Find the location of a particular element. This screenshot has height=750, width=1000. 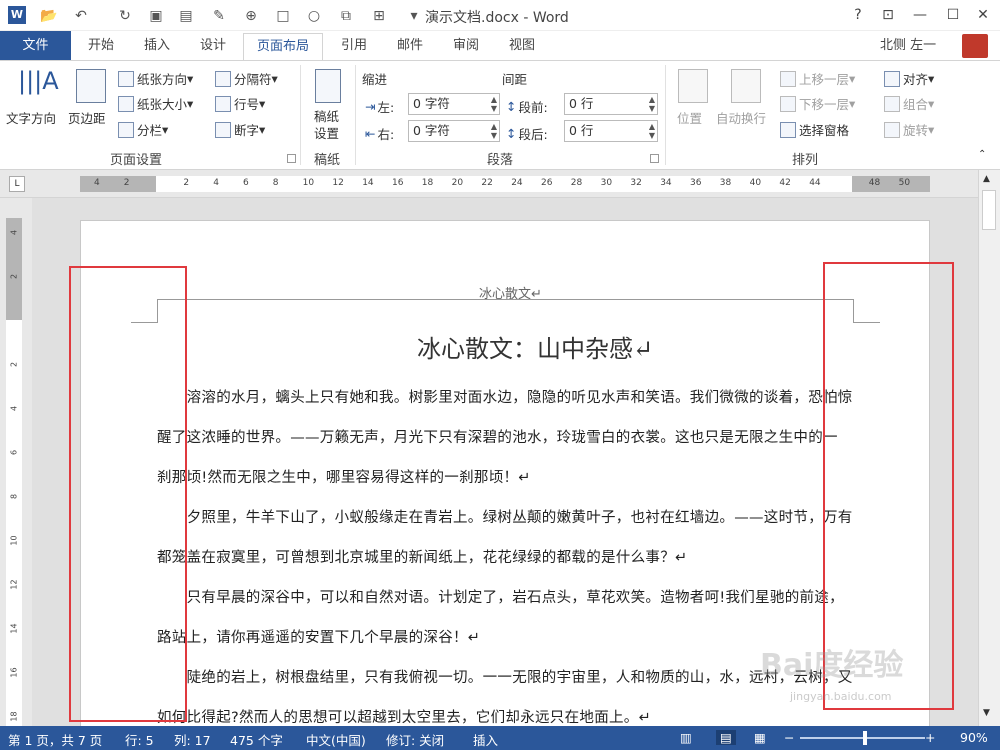

tab-insert: 插入 is located at coordinates (157, 45).